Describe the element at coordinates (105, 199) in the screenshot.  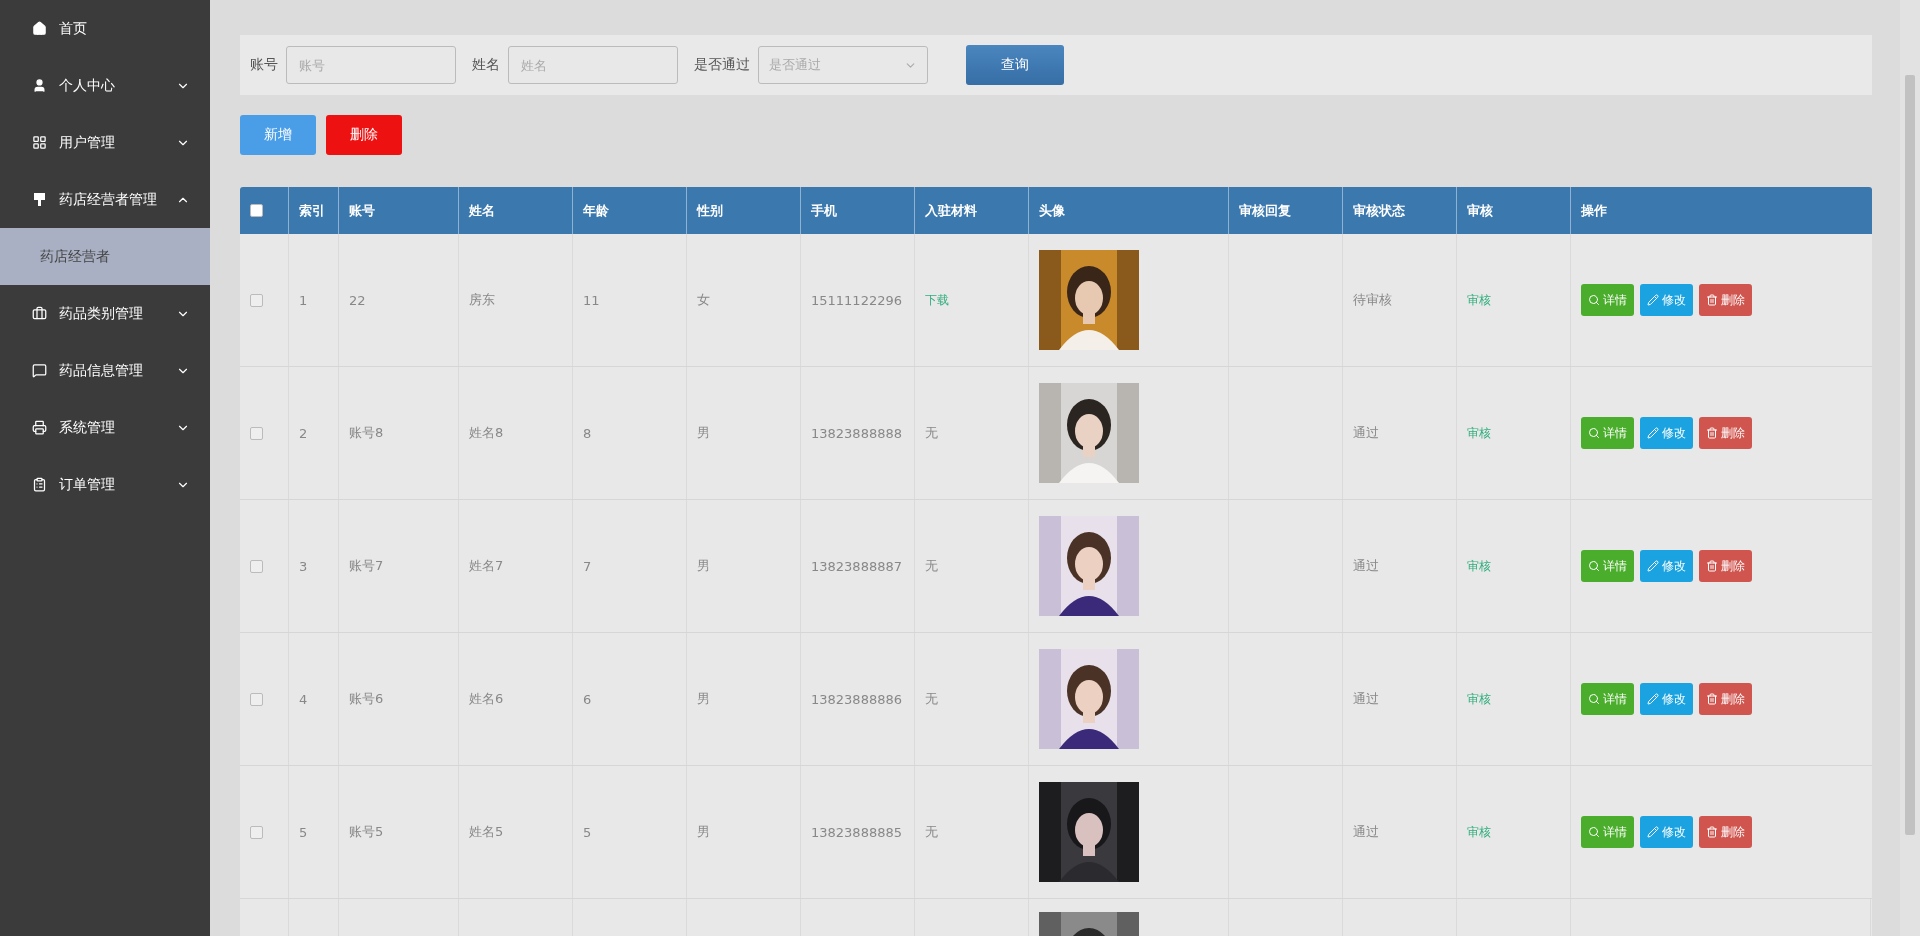
I see `sidebar-item: 药店经营者管理` at that location.